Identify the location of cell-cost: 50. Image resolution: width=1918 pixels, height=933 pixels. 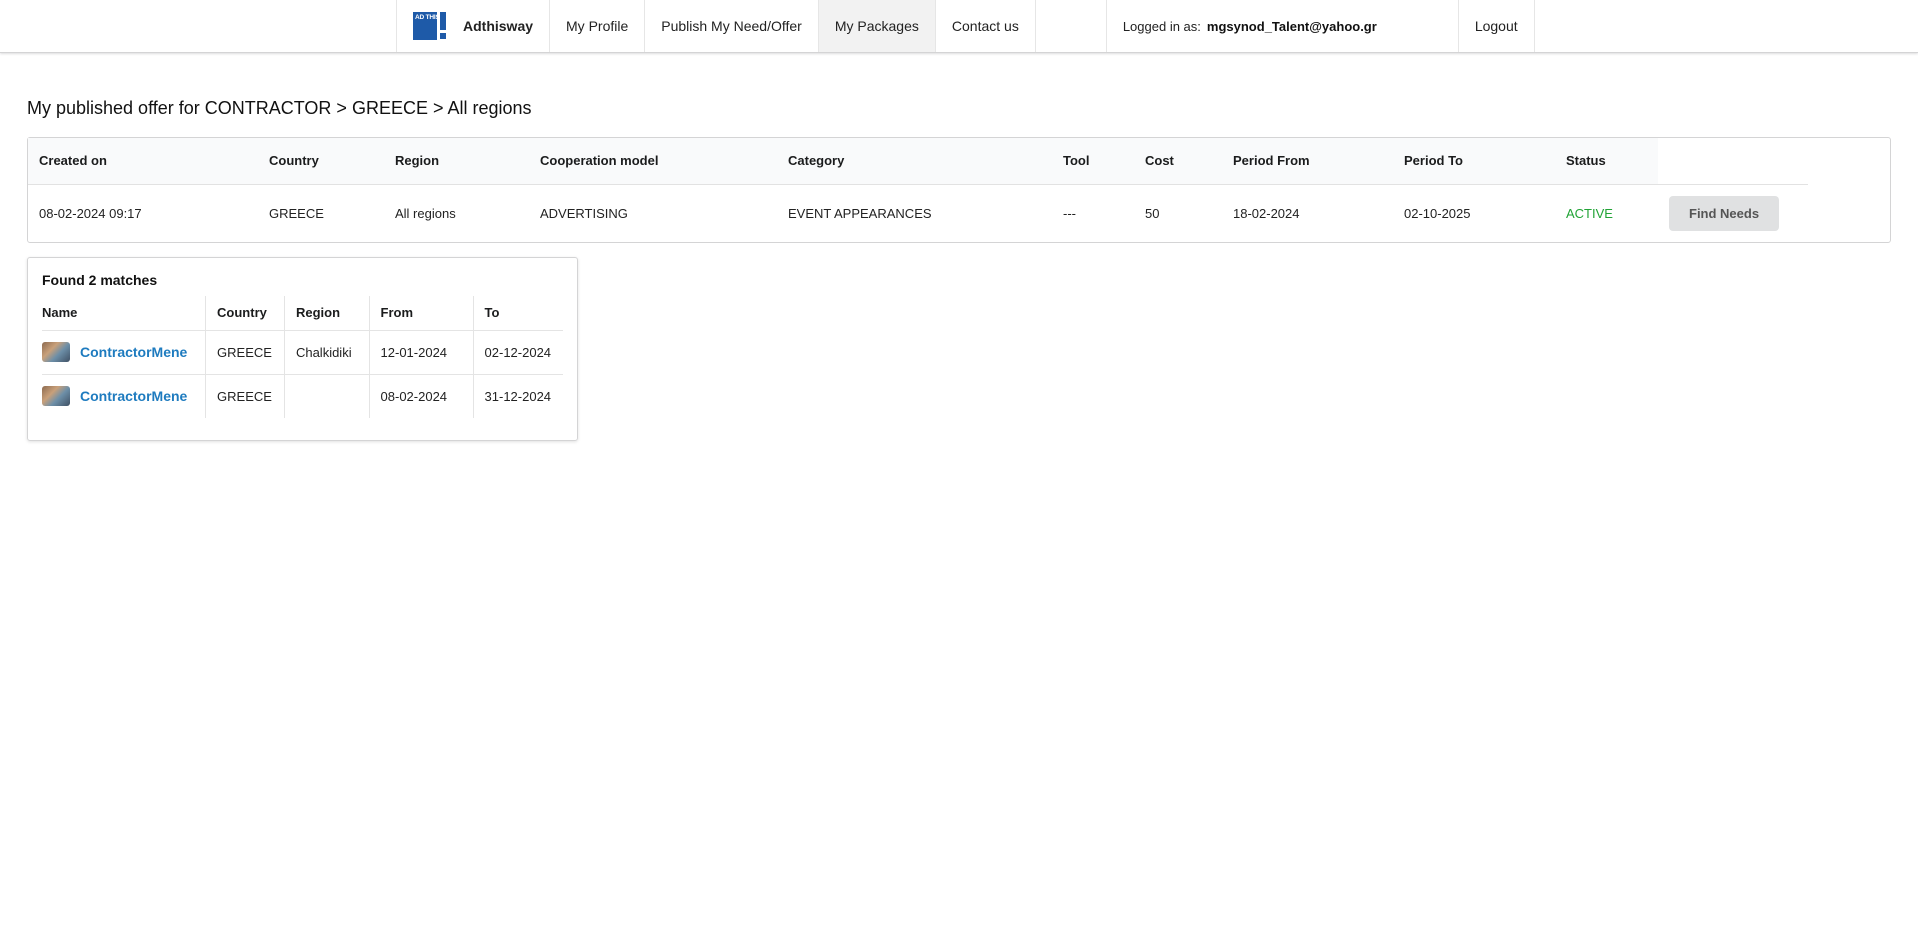
(1152, 213).